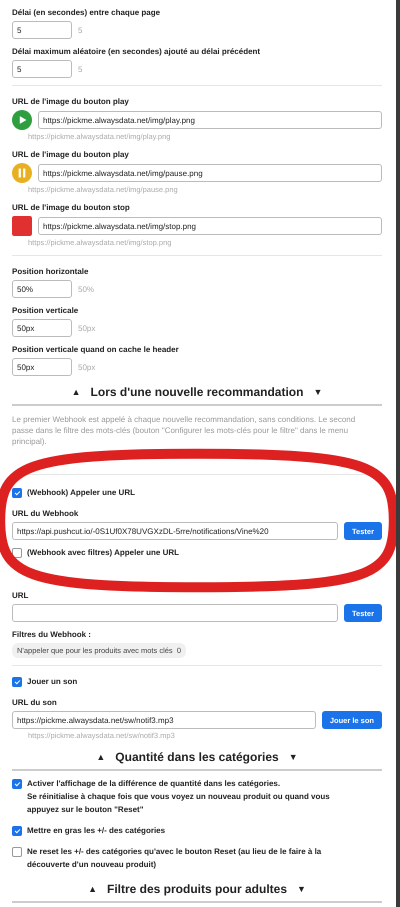 The height and width of the screenshot is (907, 400). I want to click on section-title: Quantité dans les catégories, so click(197, 757).